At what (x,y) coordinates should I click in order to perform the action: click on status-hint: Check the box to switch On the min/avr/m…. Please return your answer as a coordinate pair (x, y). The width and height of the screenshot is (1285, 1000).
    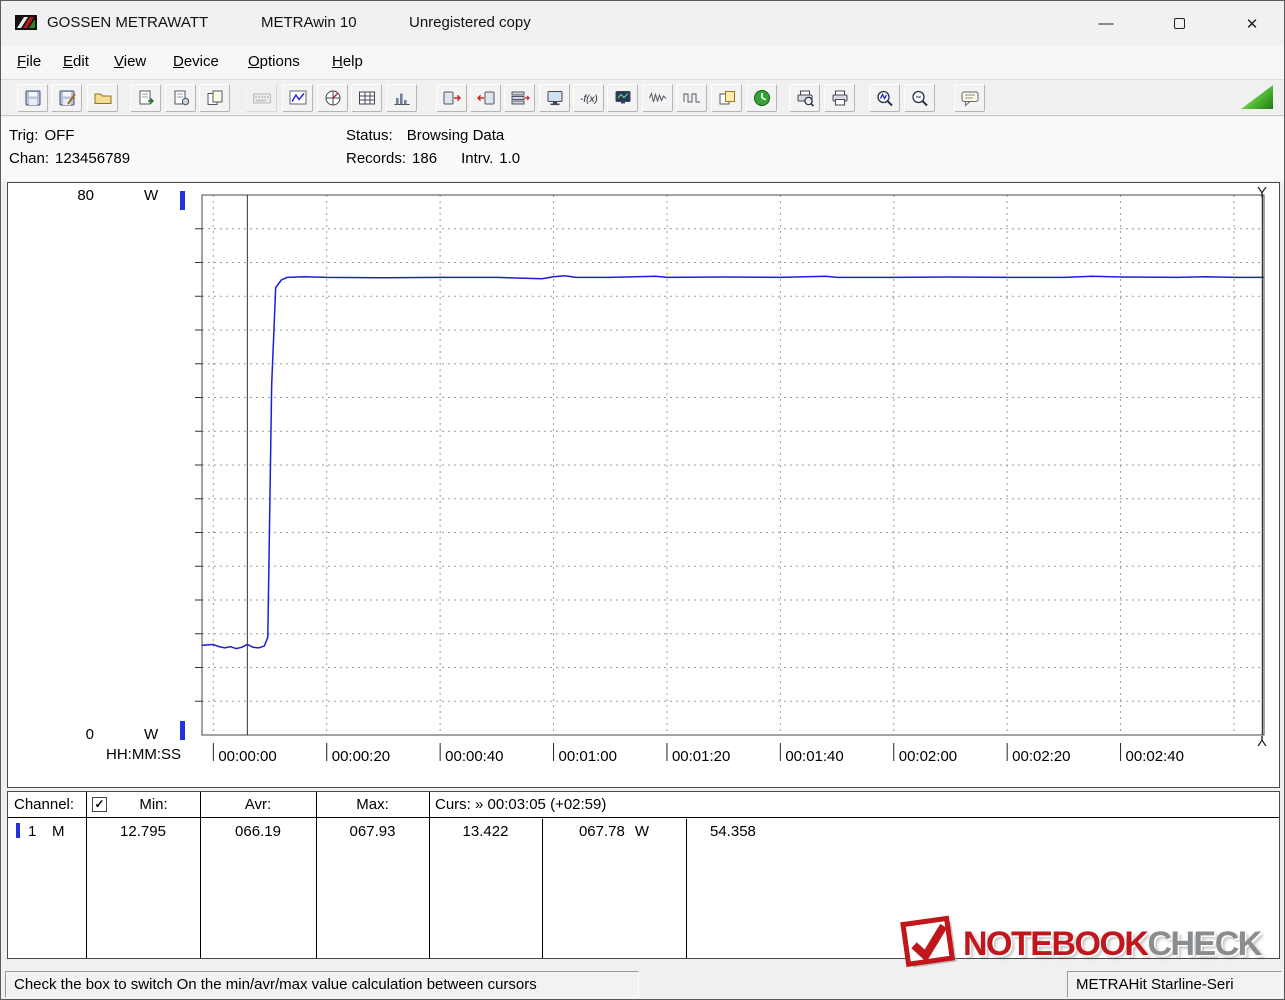
    Looking at the image, I should click on (322, 984).